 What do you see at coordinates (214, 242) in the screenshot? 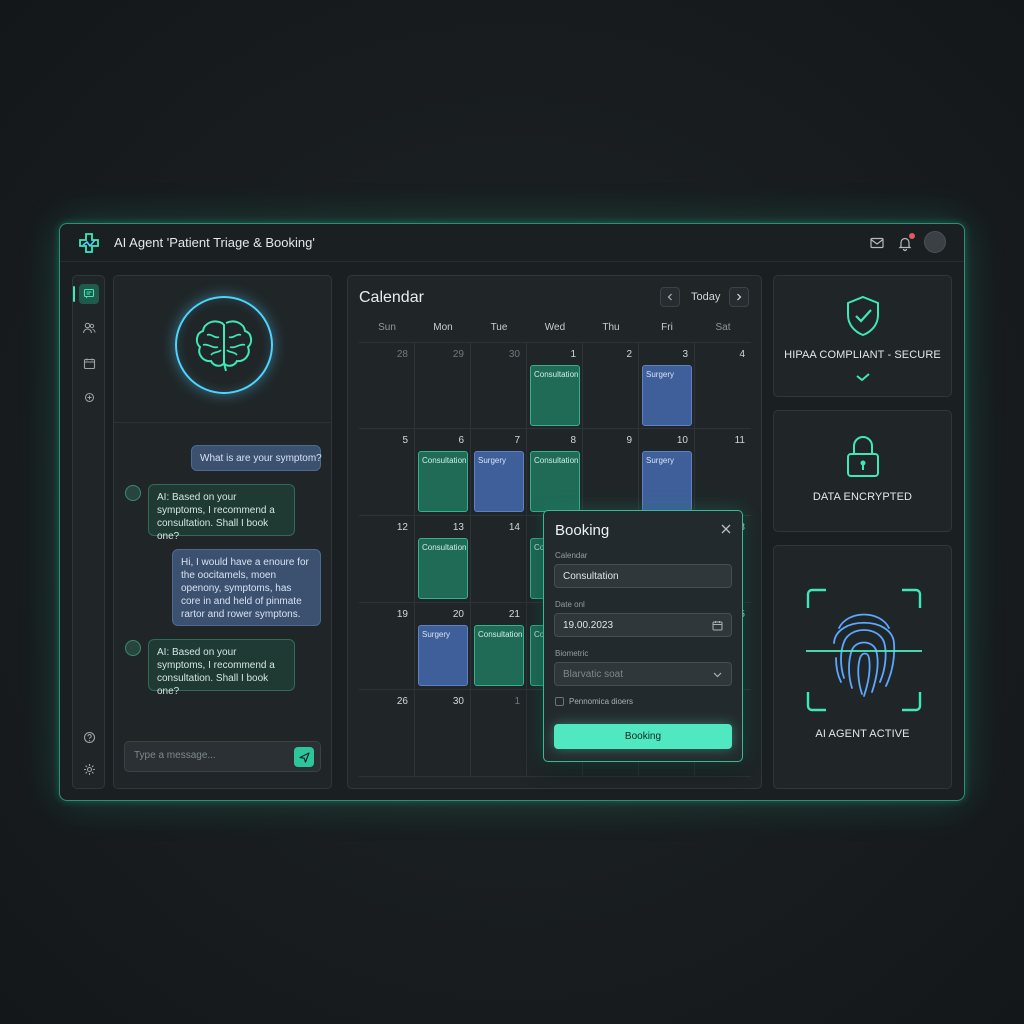
I see `app-title: AI Agent 'Patient Triage & Booking'` at bounding box center [214, 242].